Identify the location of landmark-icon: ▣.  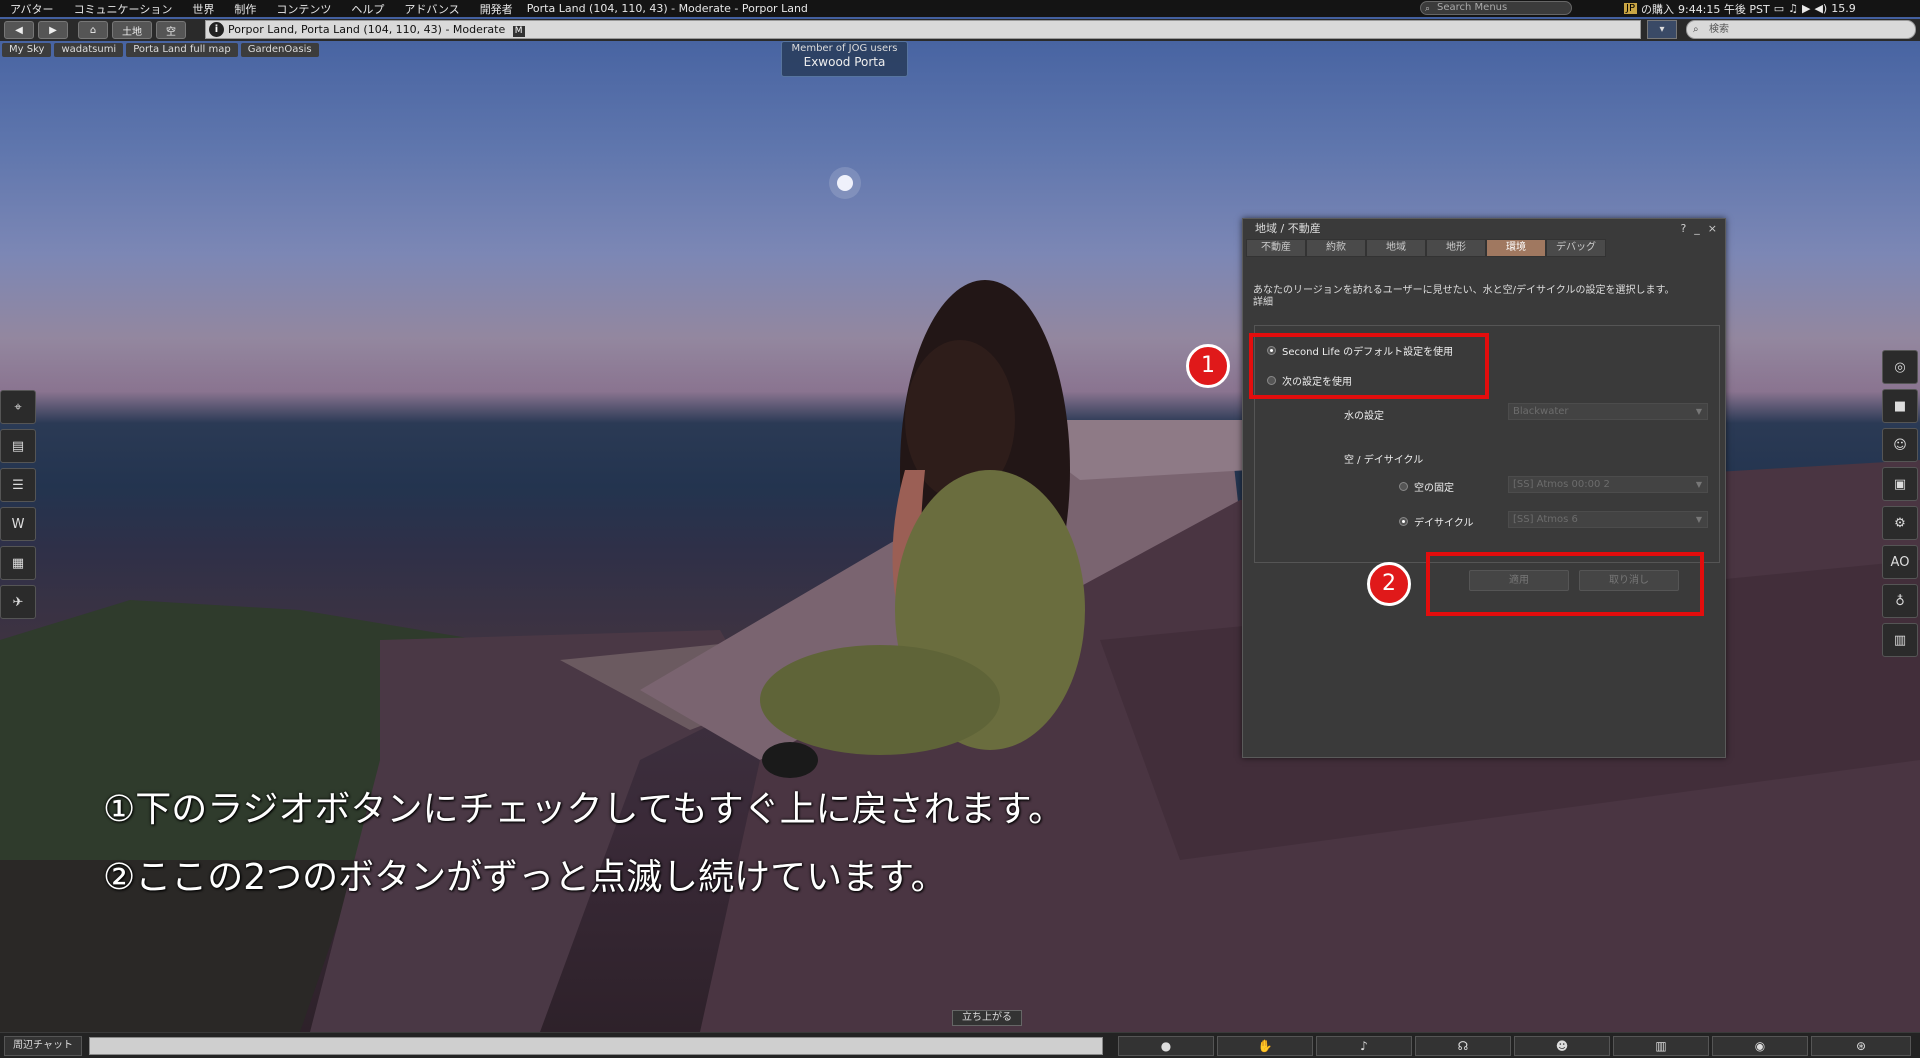
(1900, 484).